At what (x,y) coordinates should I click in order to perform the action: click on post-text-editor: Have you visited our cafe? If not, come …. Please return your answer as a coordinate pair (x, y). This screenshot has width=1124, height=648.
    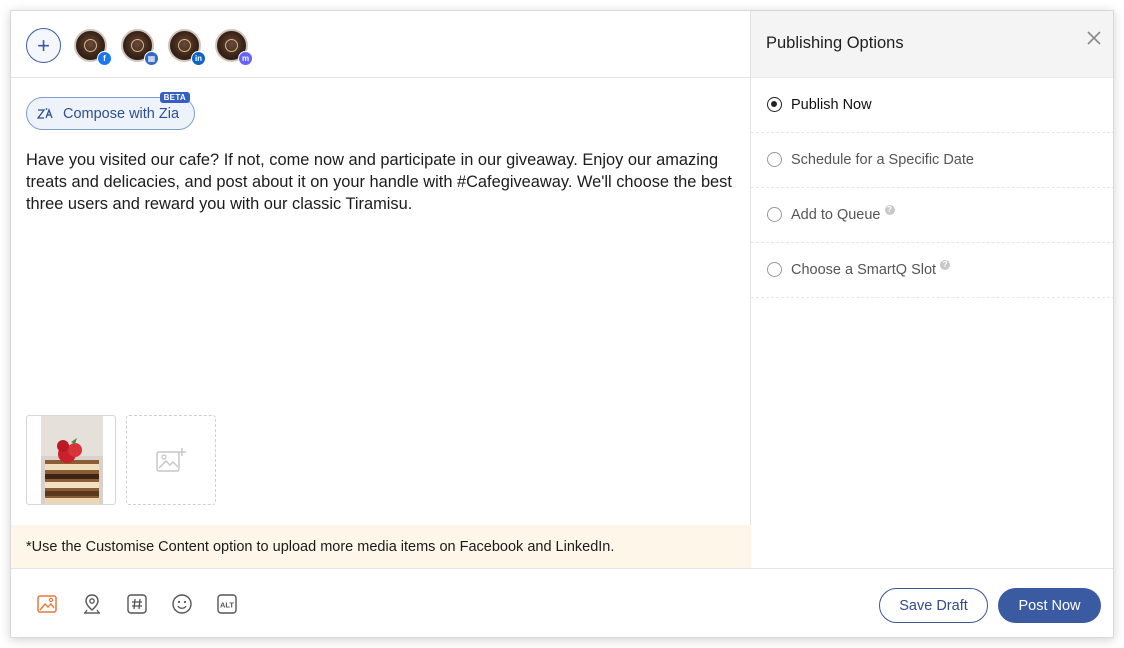
    Looking at the image, I should click on (381, 182).